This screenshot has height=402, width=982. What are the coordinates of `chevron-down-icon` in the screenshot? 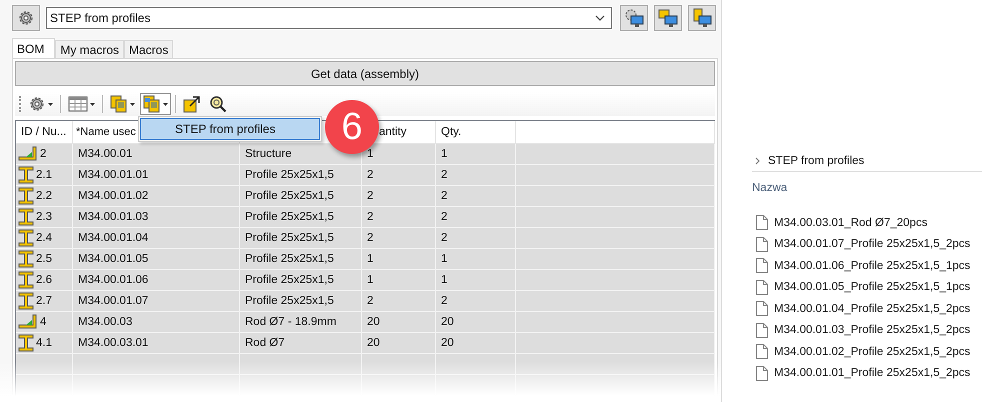 It's located at (600, 18).